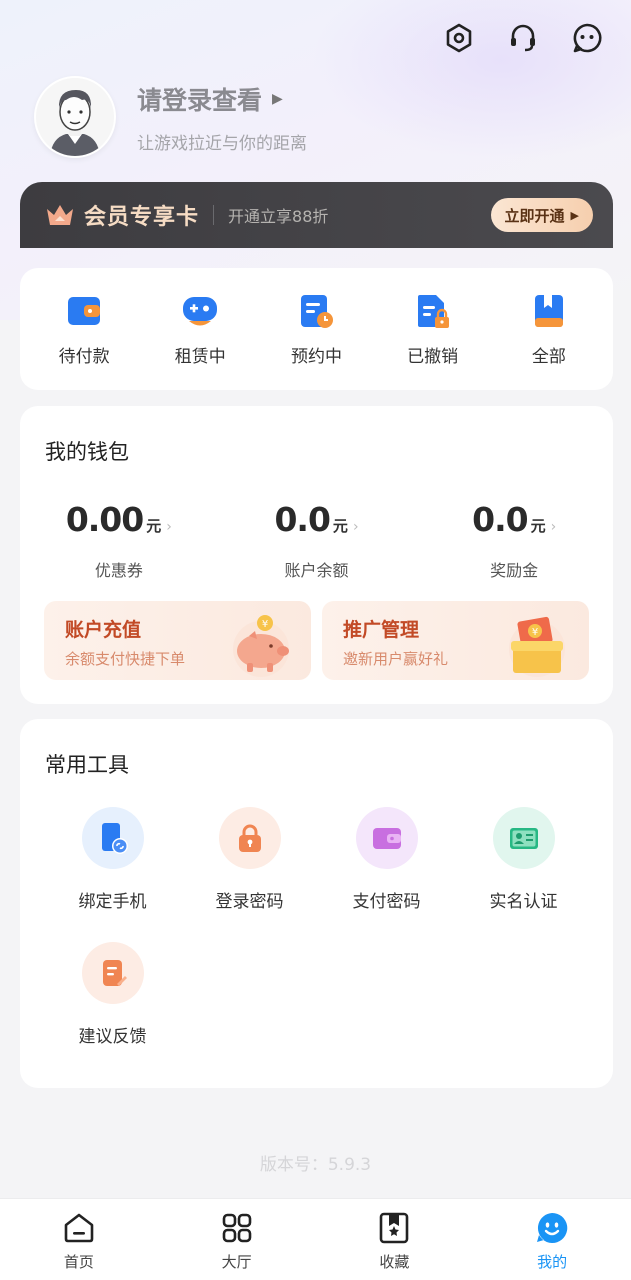 This screenshot has width=631, height=1280. What do you see at coordinates (78, 1262) in the screenshot?
I see `tab-label: 首页` at bounding box center [78, 1262].